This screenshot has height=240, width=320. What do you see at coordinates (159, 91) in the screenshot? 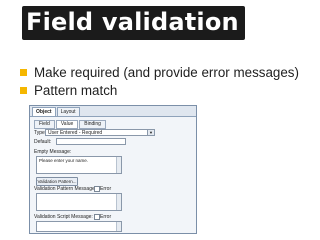
I see `bullet-item: Pattern match` at bounding box center [159, 91].